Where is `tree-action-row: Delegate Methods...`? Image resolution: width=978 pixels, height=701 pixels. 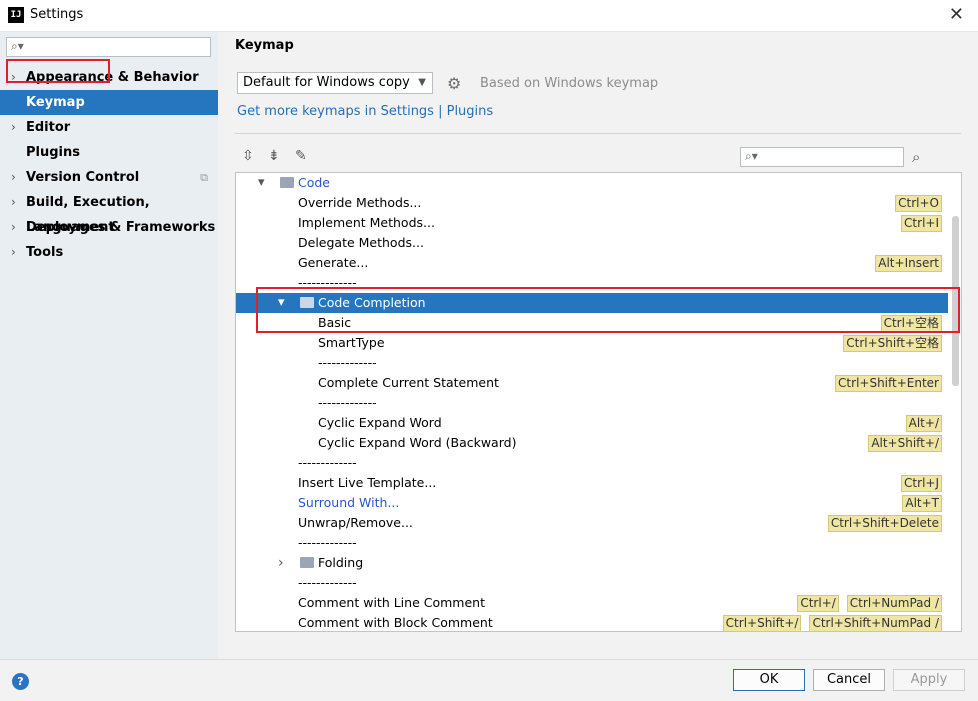 tree-action-row: Delegate Methods... is located at coordinates (592, 243).